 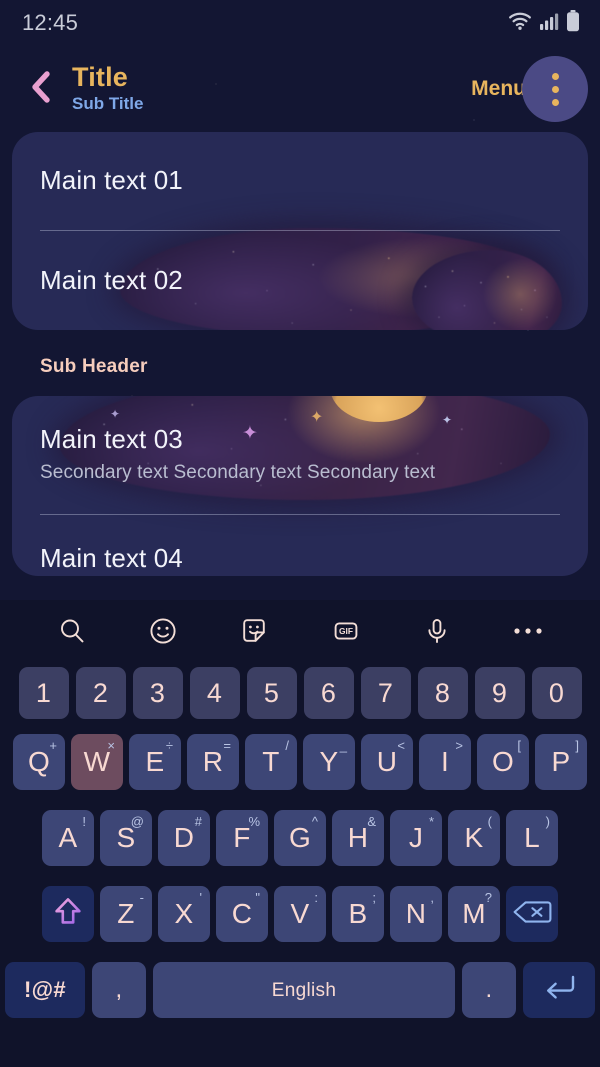 What do you see at coordinates (100, 693) in the screenshot?
I see `key-2: 2` at bounding box center [100, 693].